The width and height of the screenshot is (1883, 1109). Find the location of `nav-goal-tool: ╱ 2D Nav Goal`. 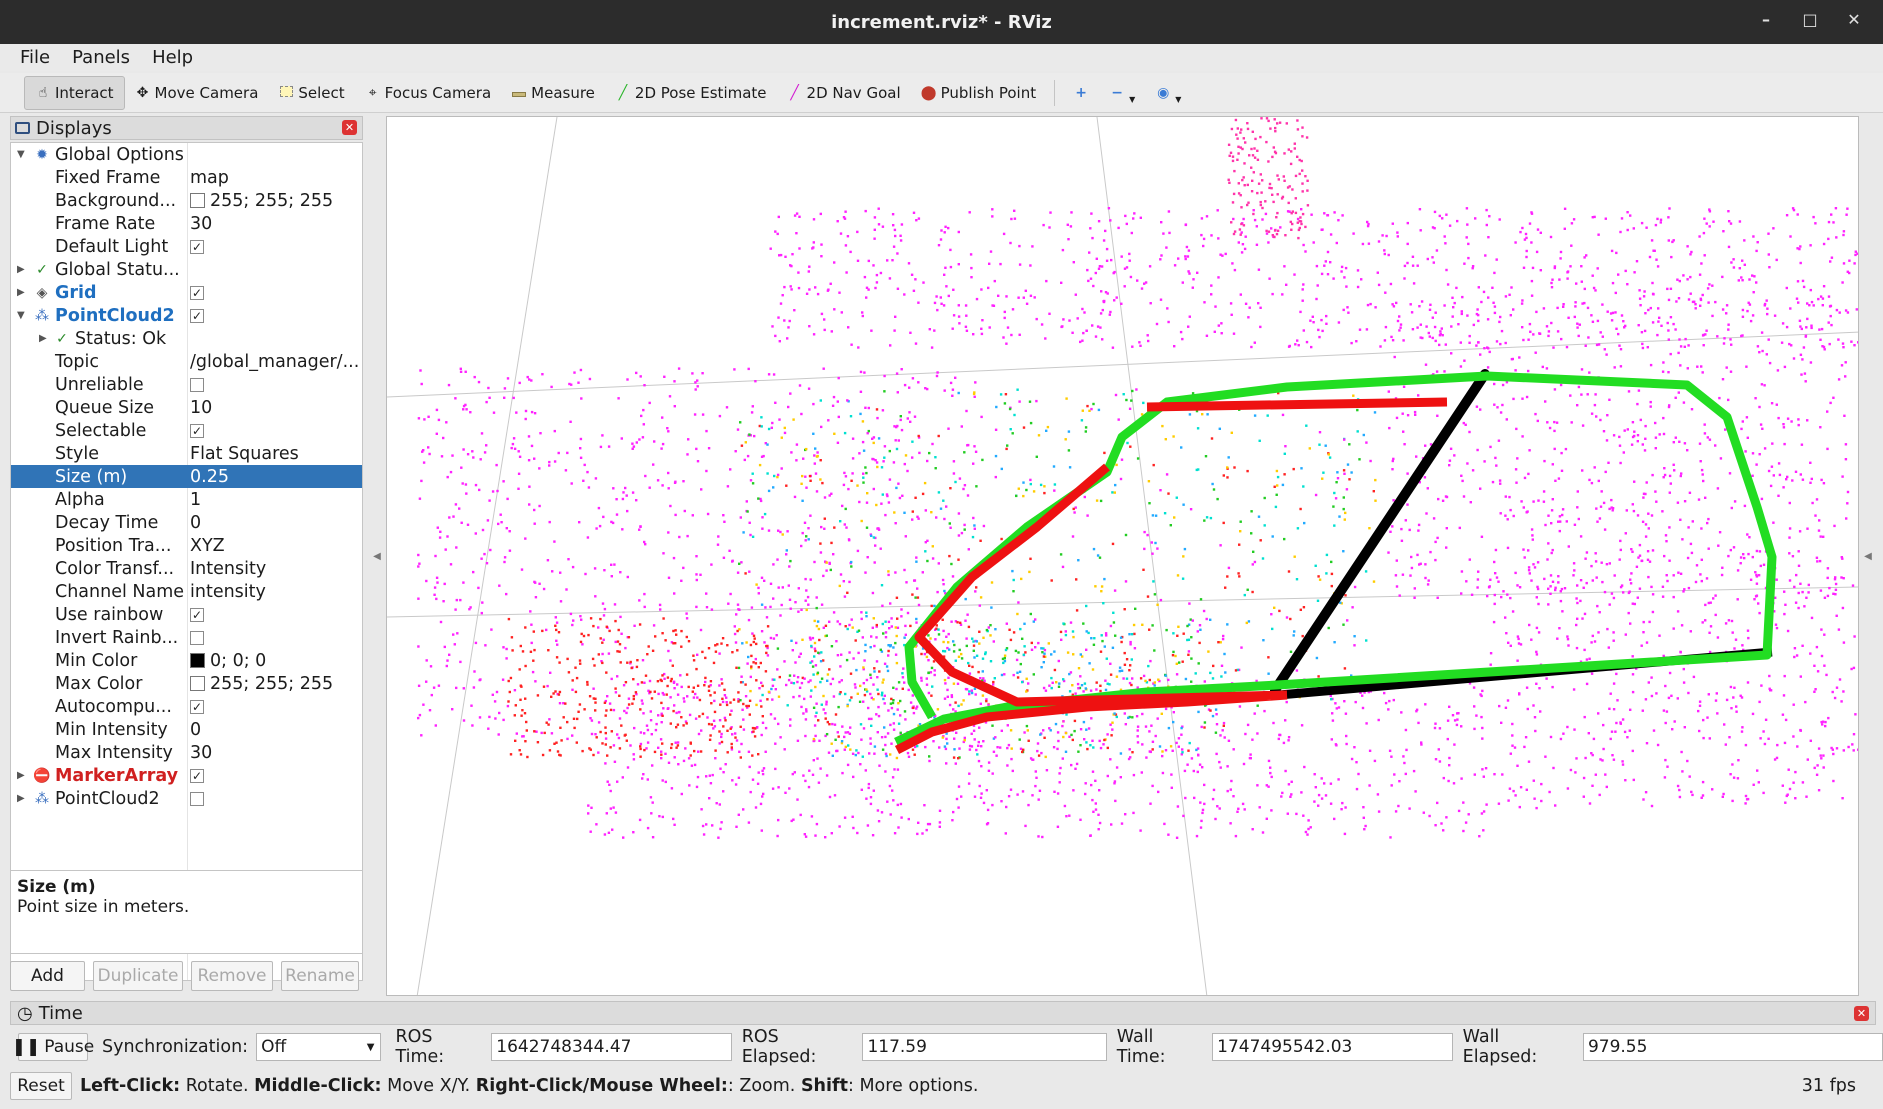

nav-goal-tool: ╱ 2D Nav Goal is located at coordinates (844, 93).